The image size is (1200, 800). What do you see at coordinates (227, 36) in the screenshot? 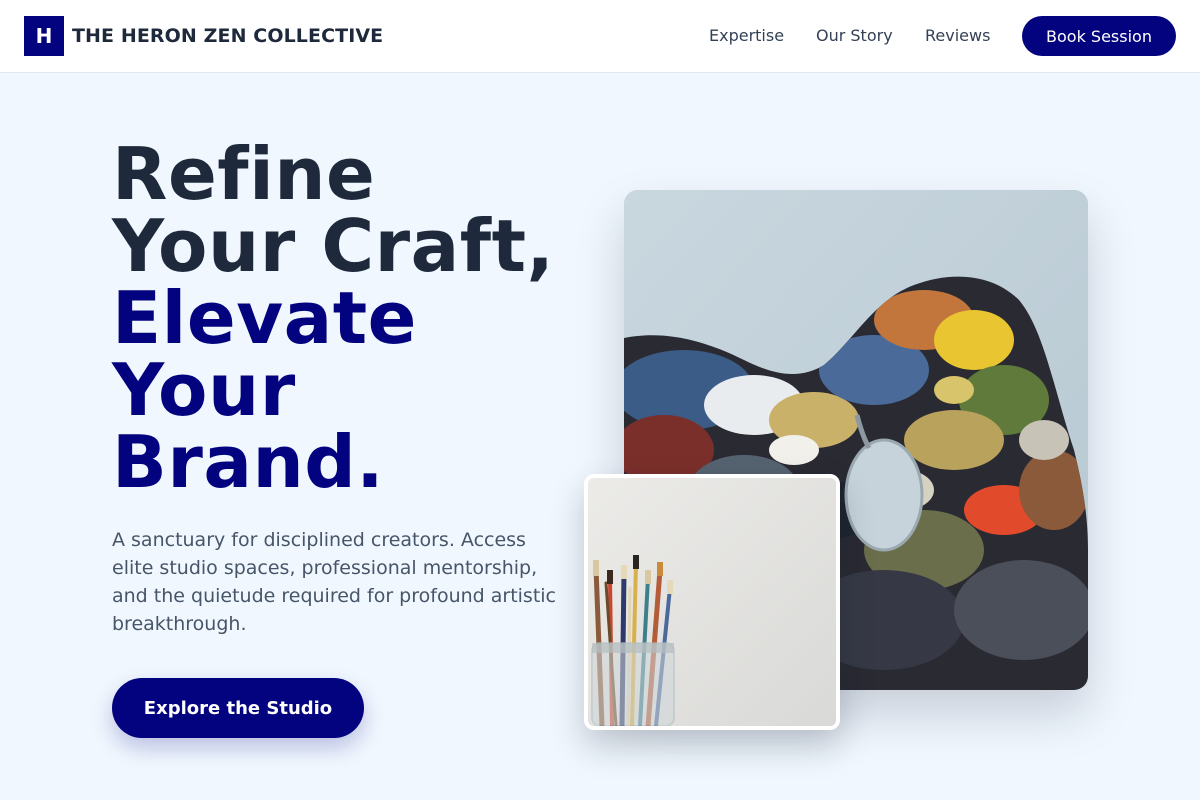
I see `brand-name: THE HERON ZEN COLLECTIVE` at bounding box center [227, 36].